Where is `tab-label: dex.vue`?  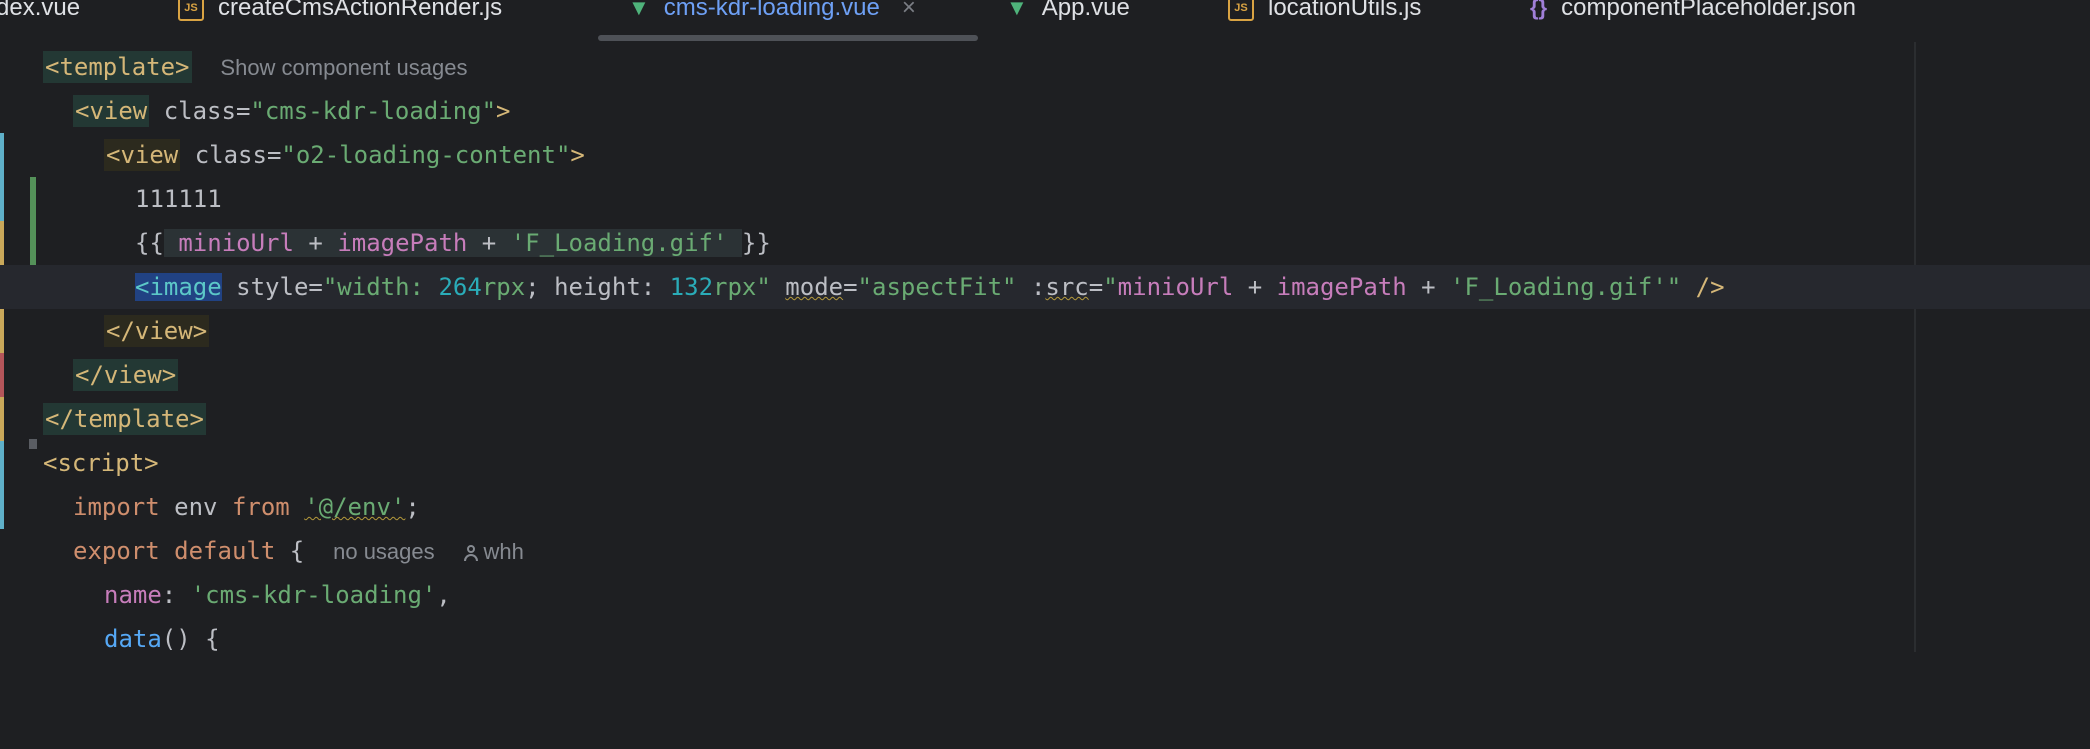
tab-label: dex.vue is located at coordinates (40, 10).